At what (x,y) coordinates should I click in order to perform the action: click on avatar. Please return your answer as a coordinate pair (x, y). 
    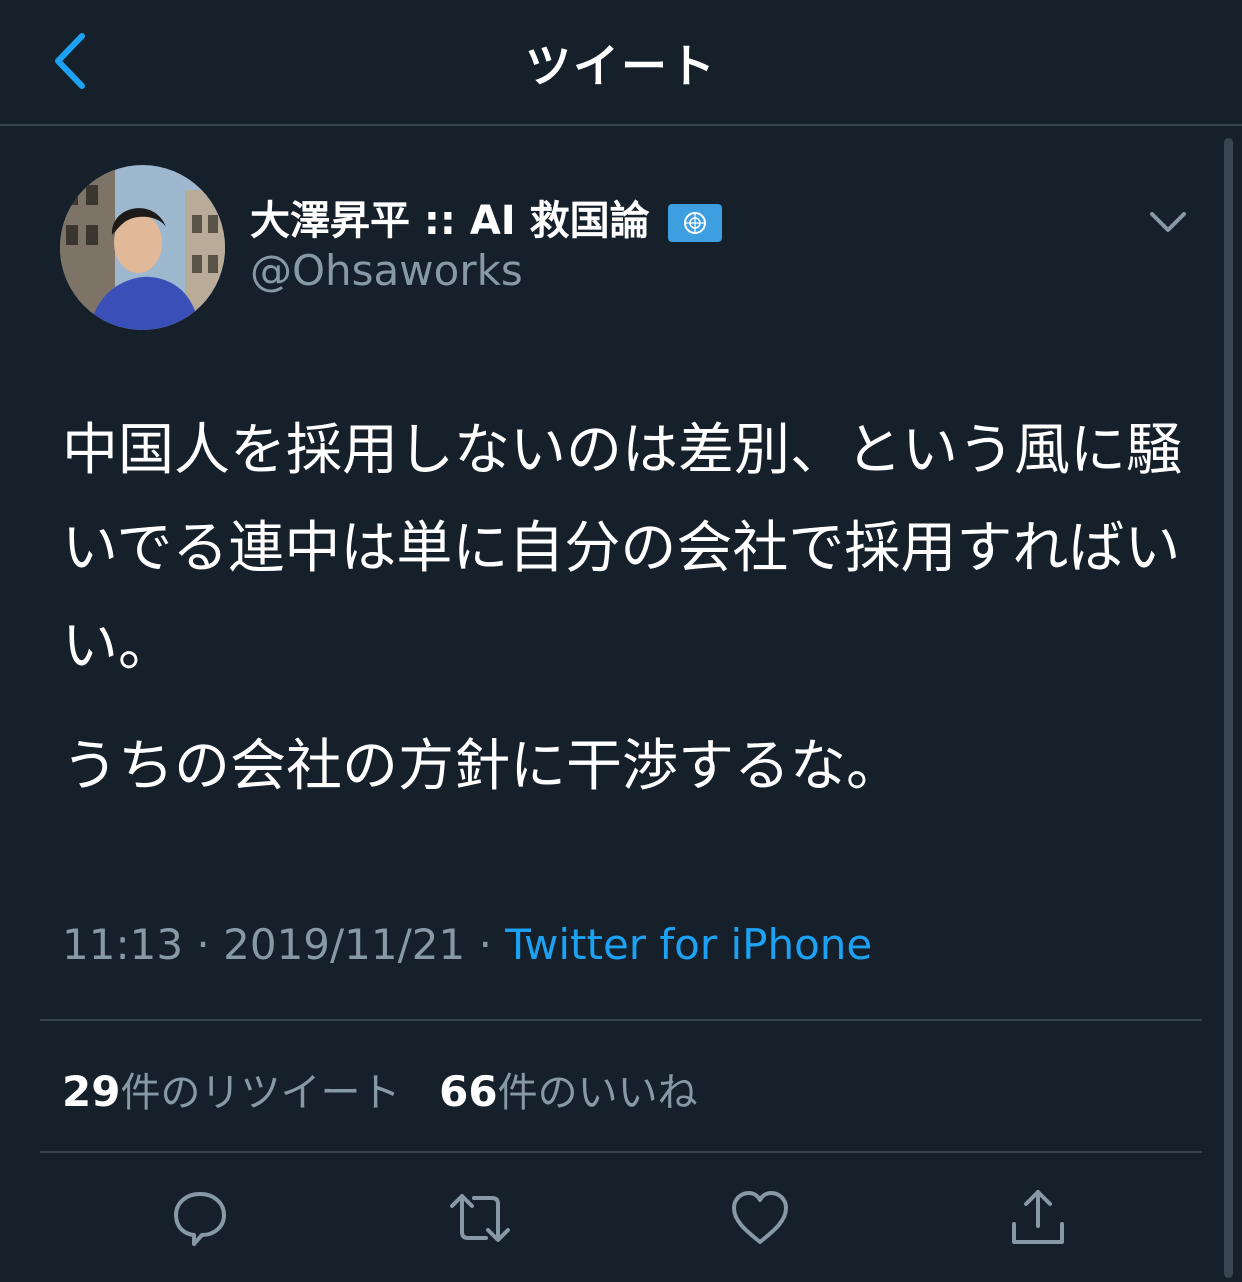
    Looking at the image, I should click on (142, 247).